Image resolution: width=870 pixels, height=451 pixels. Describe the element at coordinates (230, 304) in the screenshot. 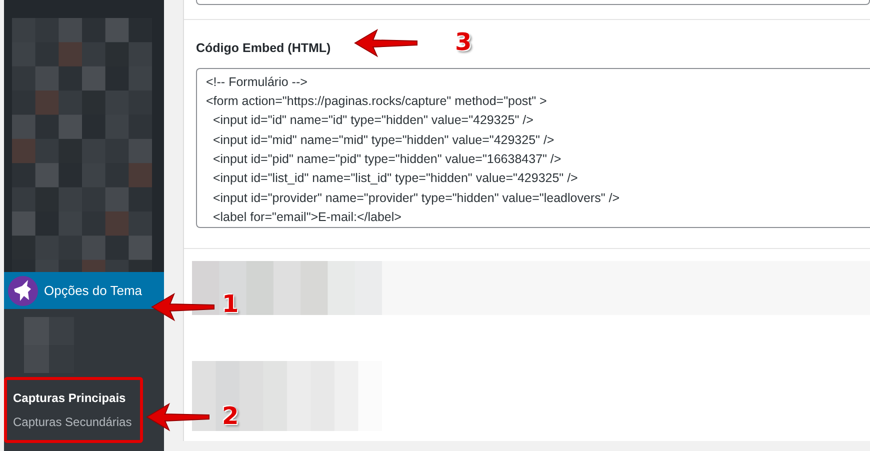

I see `annotation-number: 1` at that location.